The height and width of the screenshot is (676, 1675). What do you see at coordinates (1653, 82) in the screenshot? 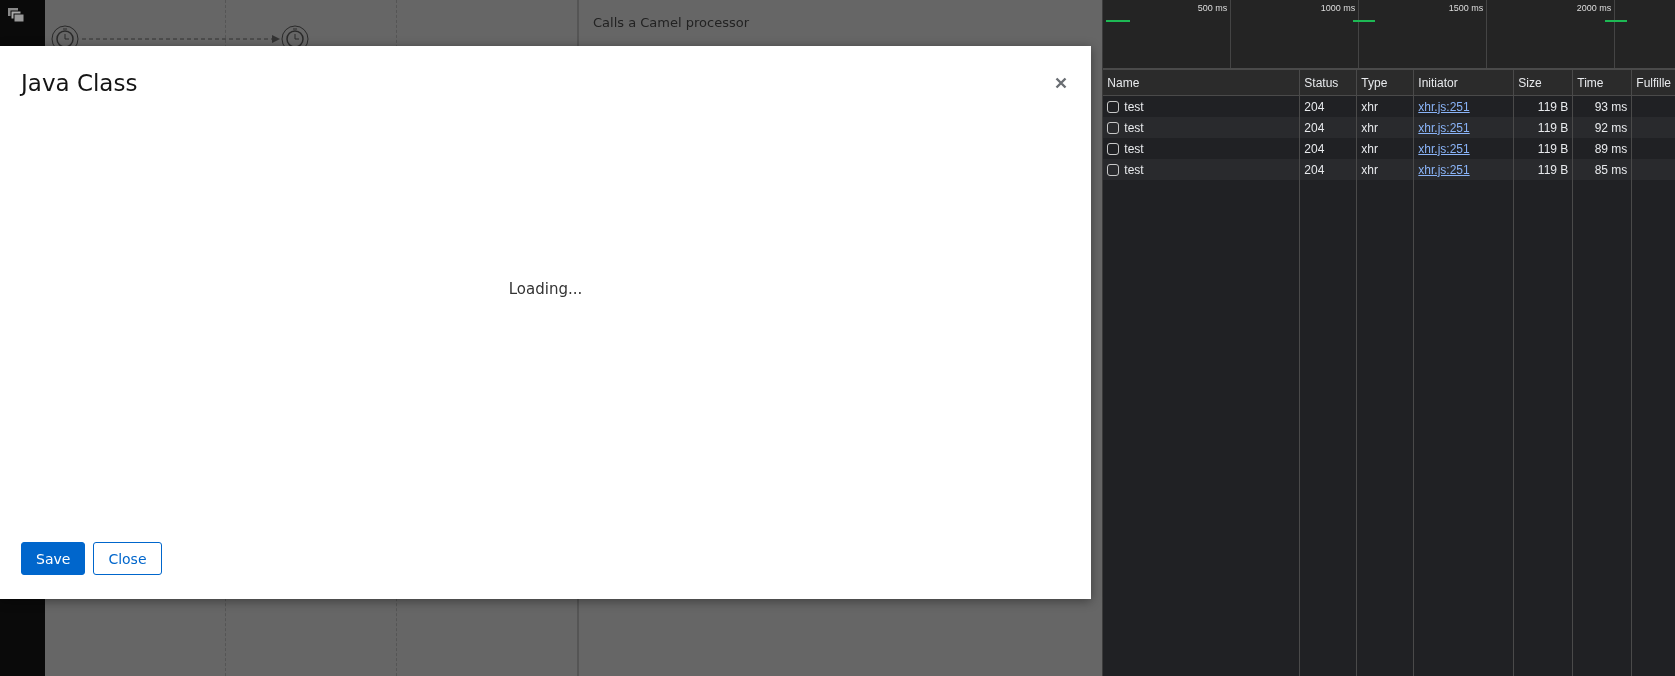
I see `column-header: Fulfille` at bounding box center [1653, 82].